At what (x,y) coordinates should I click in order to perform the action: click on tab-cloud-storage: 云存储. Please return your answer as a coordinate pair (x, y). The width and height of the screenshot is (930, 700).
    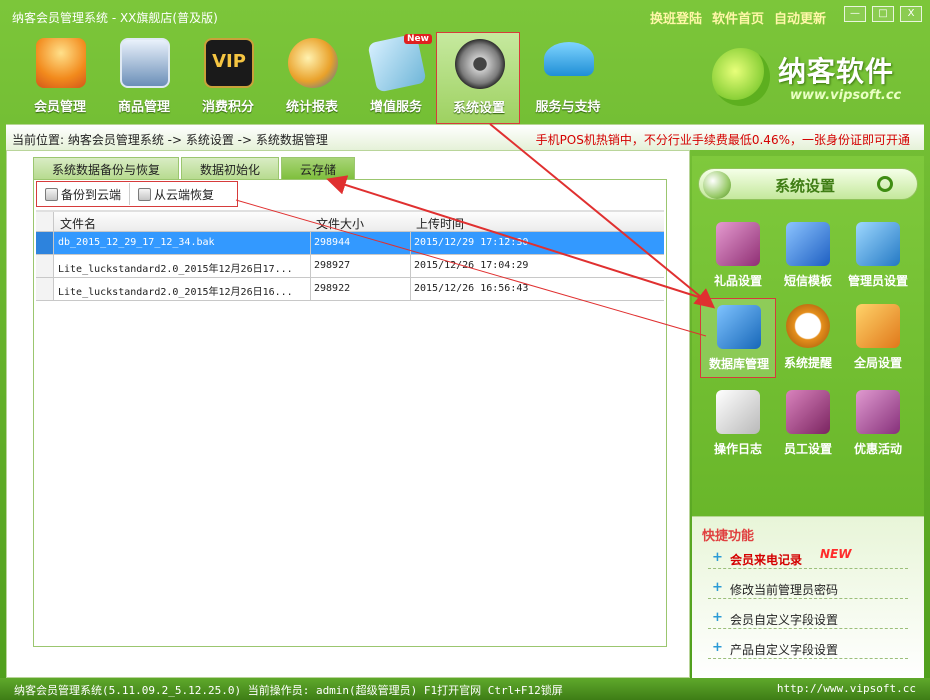
    Looking at the image, I should click on (318, 168).